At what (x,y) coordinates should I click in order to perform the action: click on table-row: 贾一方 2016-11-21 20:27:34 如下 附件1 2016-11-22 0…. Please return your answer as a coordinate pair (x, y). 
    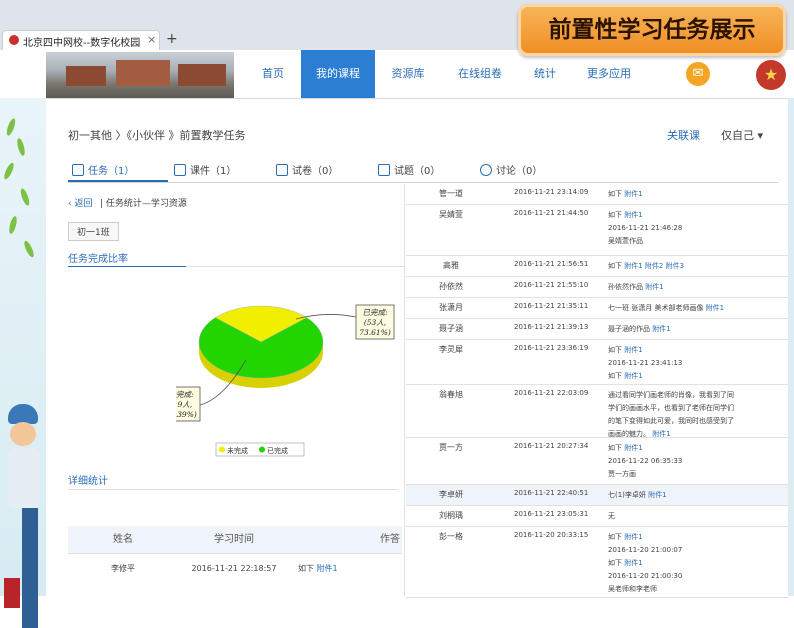
    Looking at the image, I should click on (597, 461).